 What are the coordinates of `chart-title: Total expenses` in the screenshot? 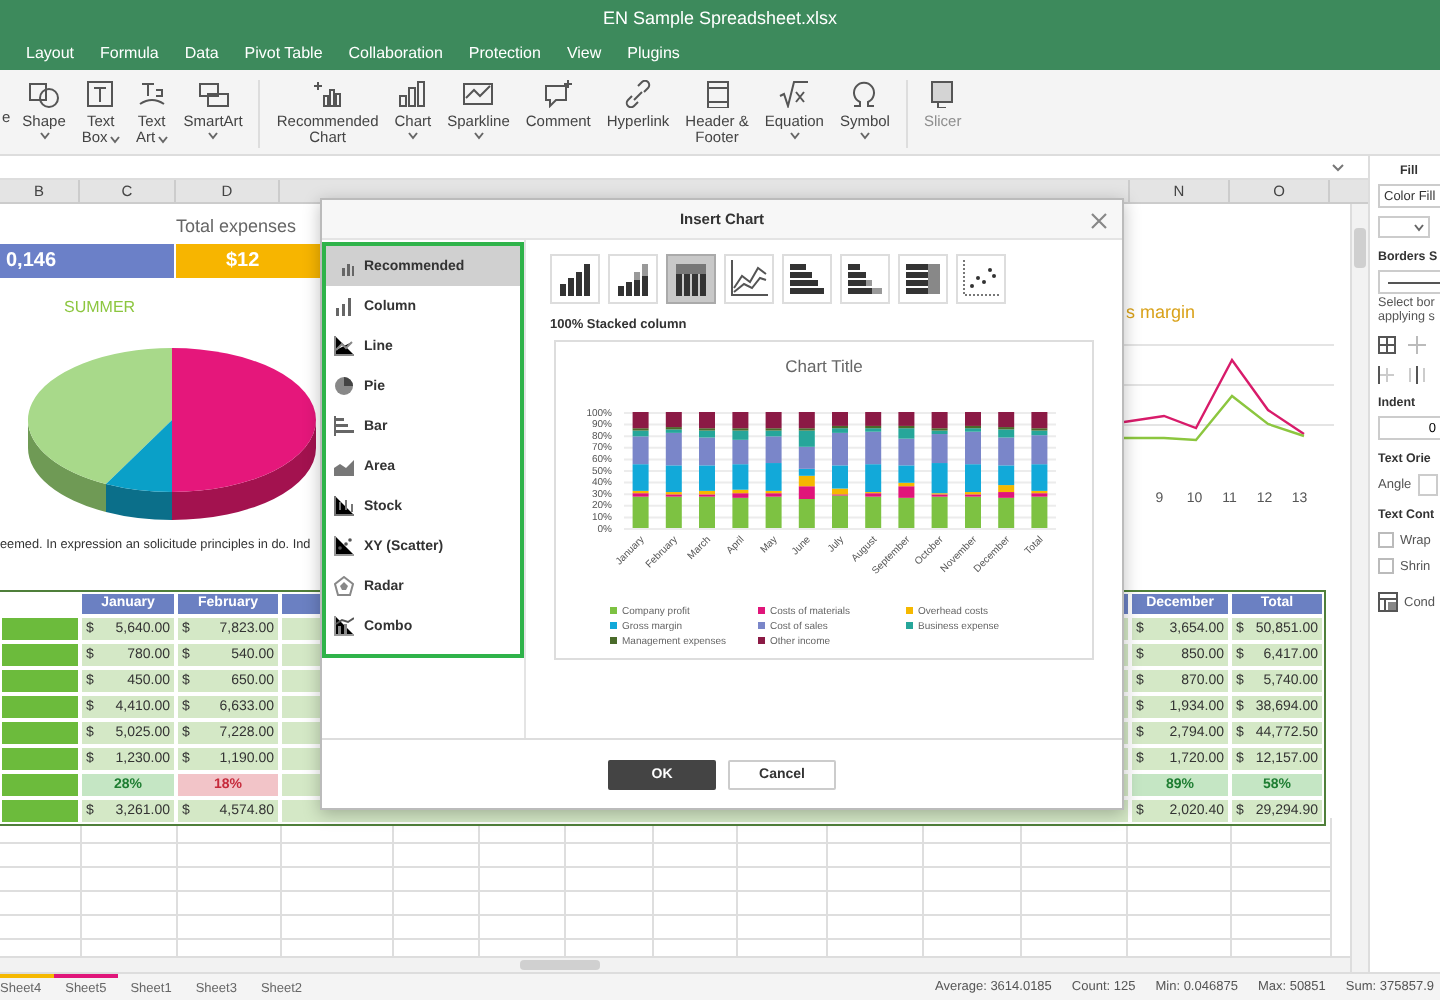 It's located at (236, 226).